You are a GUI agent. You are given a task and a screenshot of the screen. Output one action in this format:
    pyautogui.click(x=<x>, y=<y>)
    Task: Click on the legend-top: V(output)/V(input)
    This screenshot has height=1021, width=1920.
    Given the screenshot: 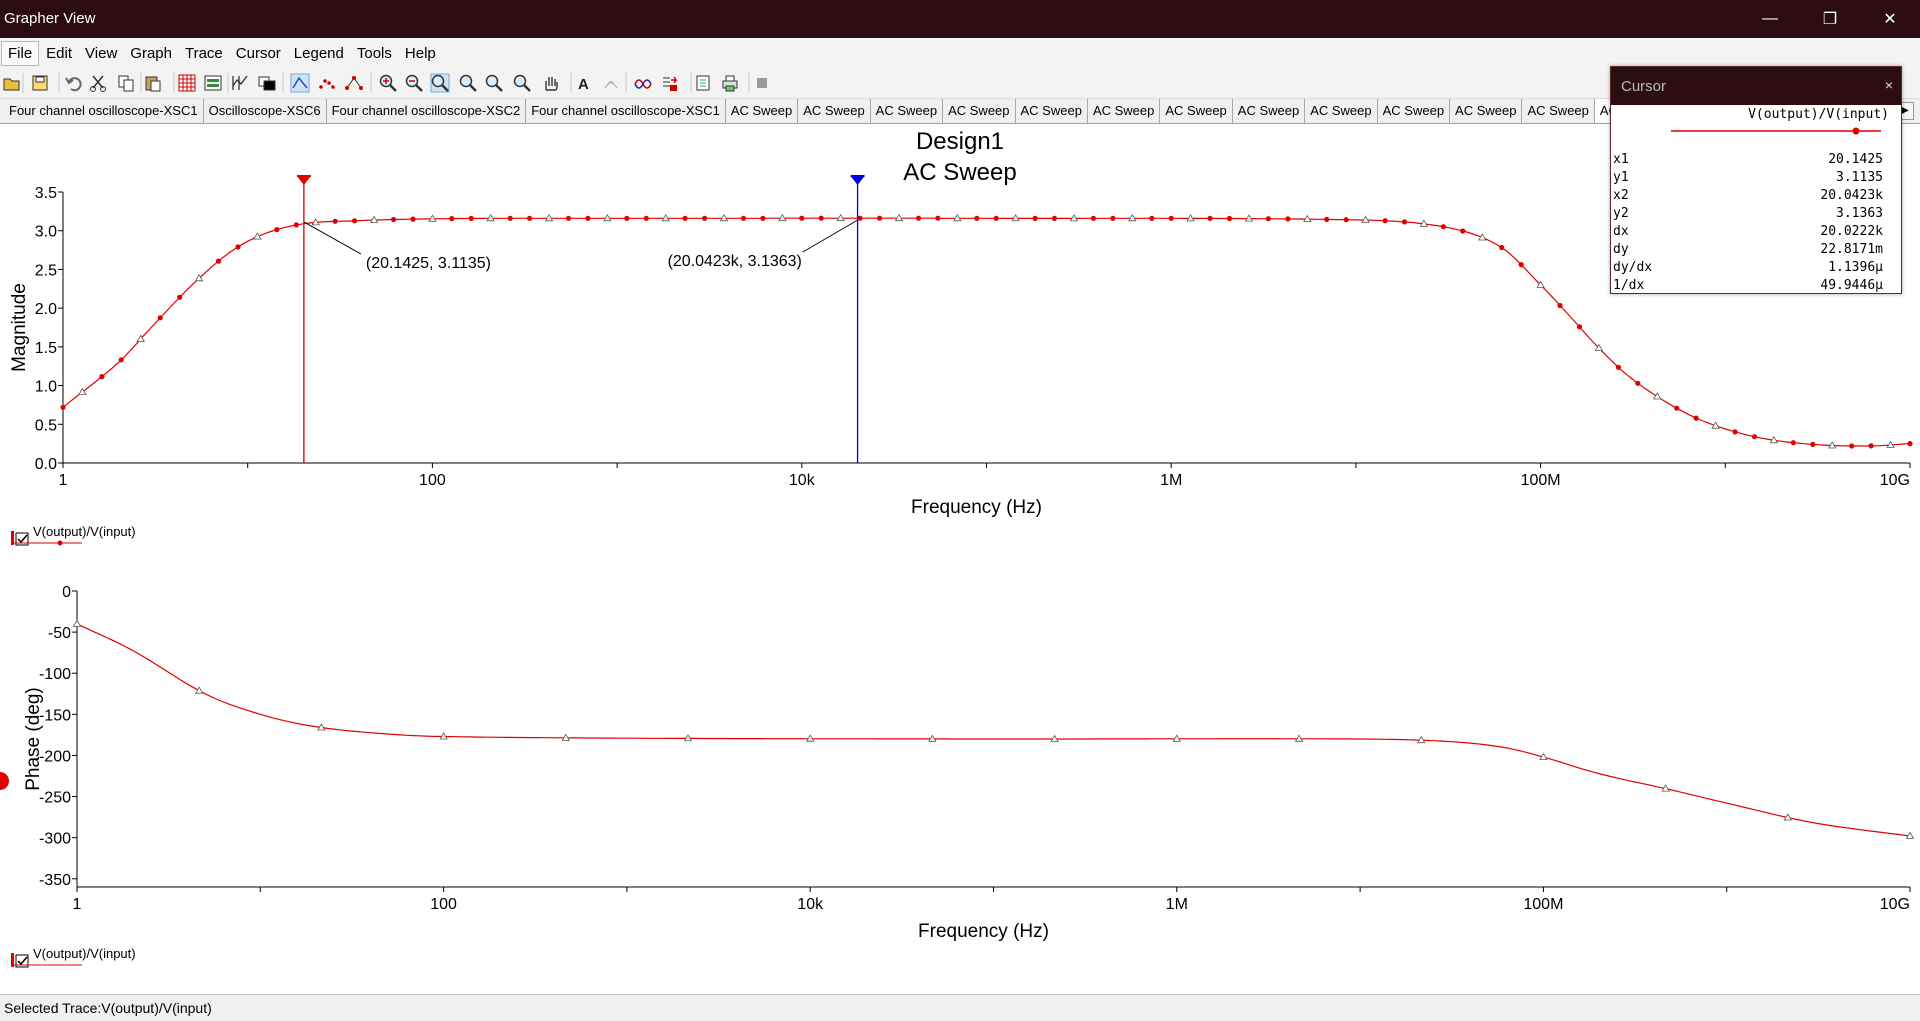 What is the action you would take?
    pyautogui.click(x=73, y=535)
    